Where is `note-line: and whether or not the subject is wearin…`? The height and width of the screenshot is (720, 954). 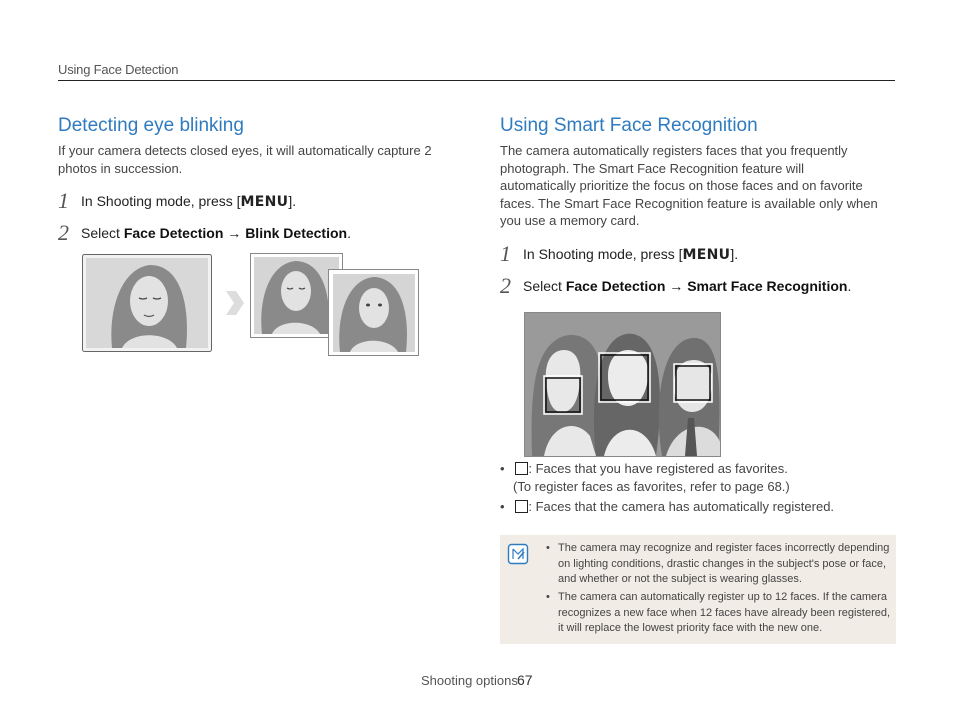 note-line: and whether or not the subject is wearin… is located at coordinates (680, 579).